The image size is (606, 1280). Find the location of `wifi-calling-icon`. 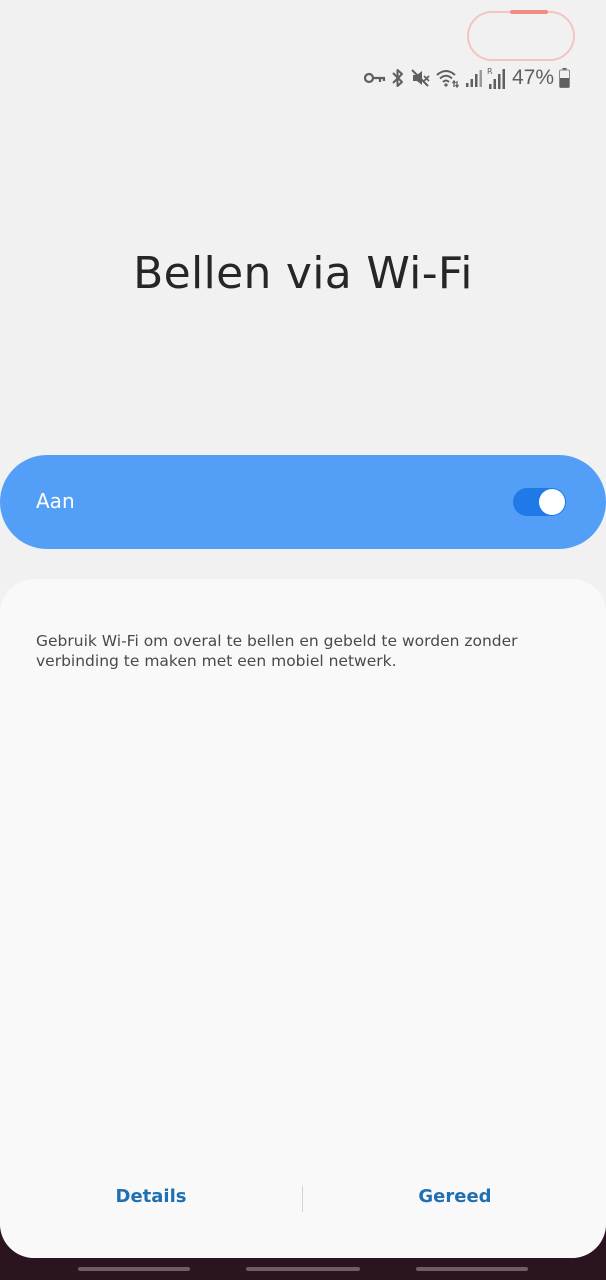

wifi-calling-icon is located at coordinates (448, 78).